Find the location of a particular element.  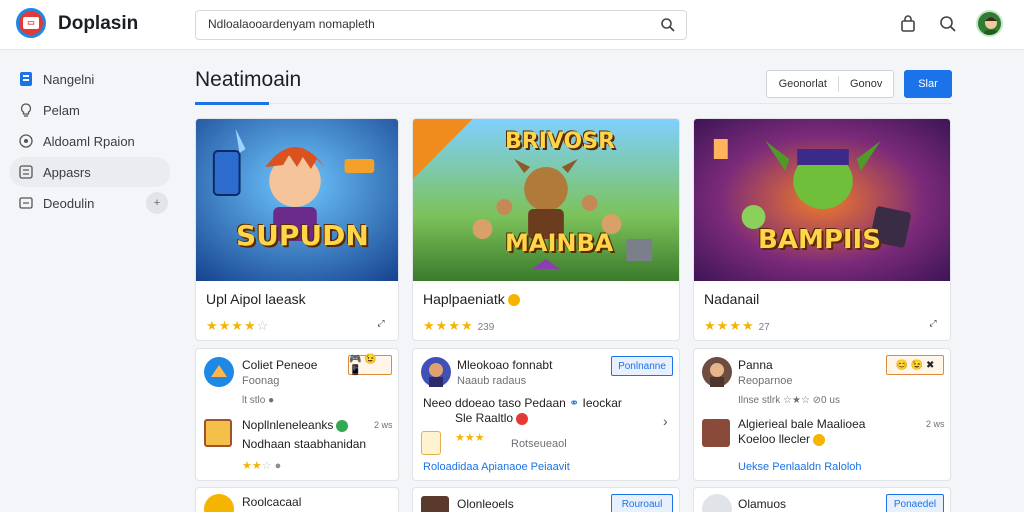

bulb-icon is located at coordinates (26, 110).